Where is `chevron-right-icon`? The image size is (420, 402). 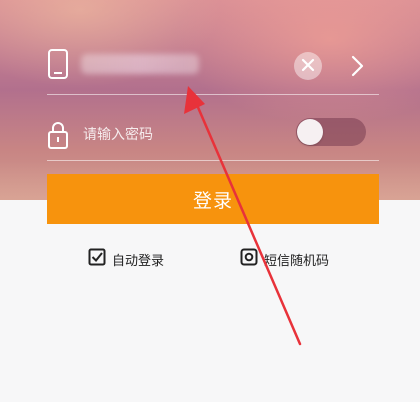 chevron-right-icon is located at coordinates (357, 69).